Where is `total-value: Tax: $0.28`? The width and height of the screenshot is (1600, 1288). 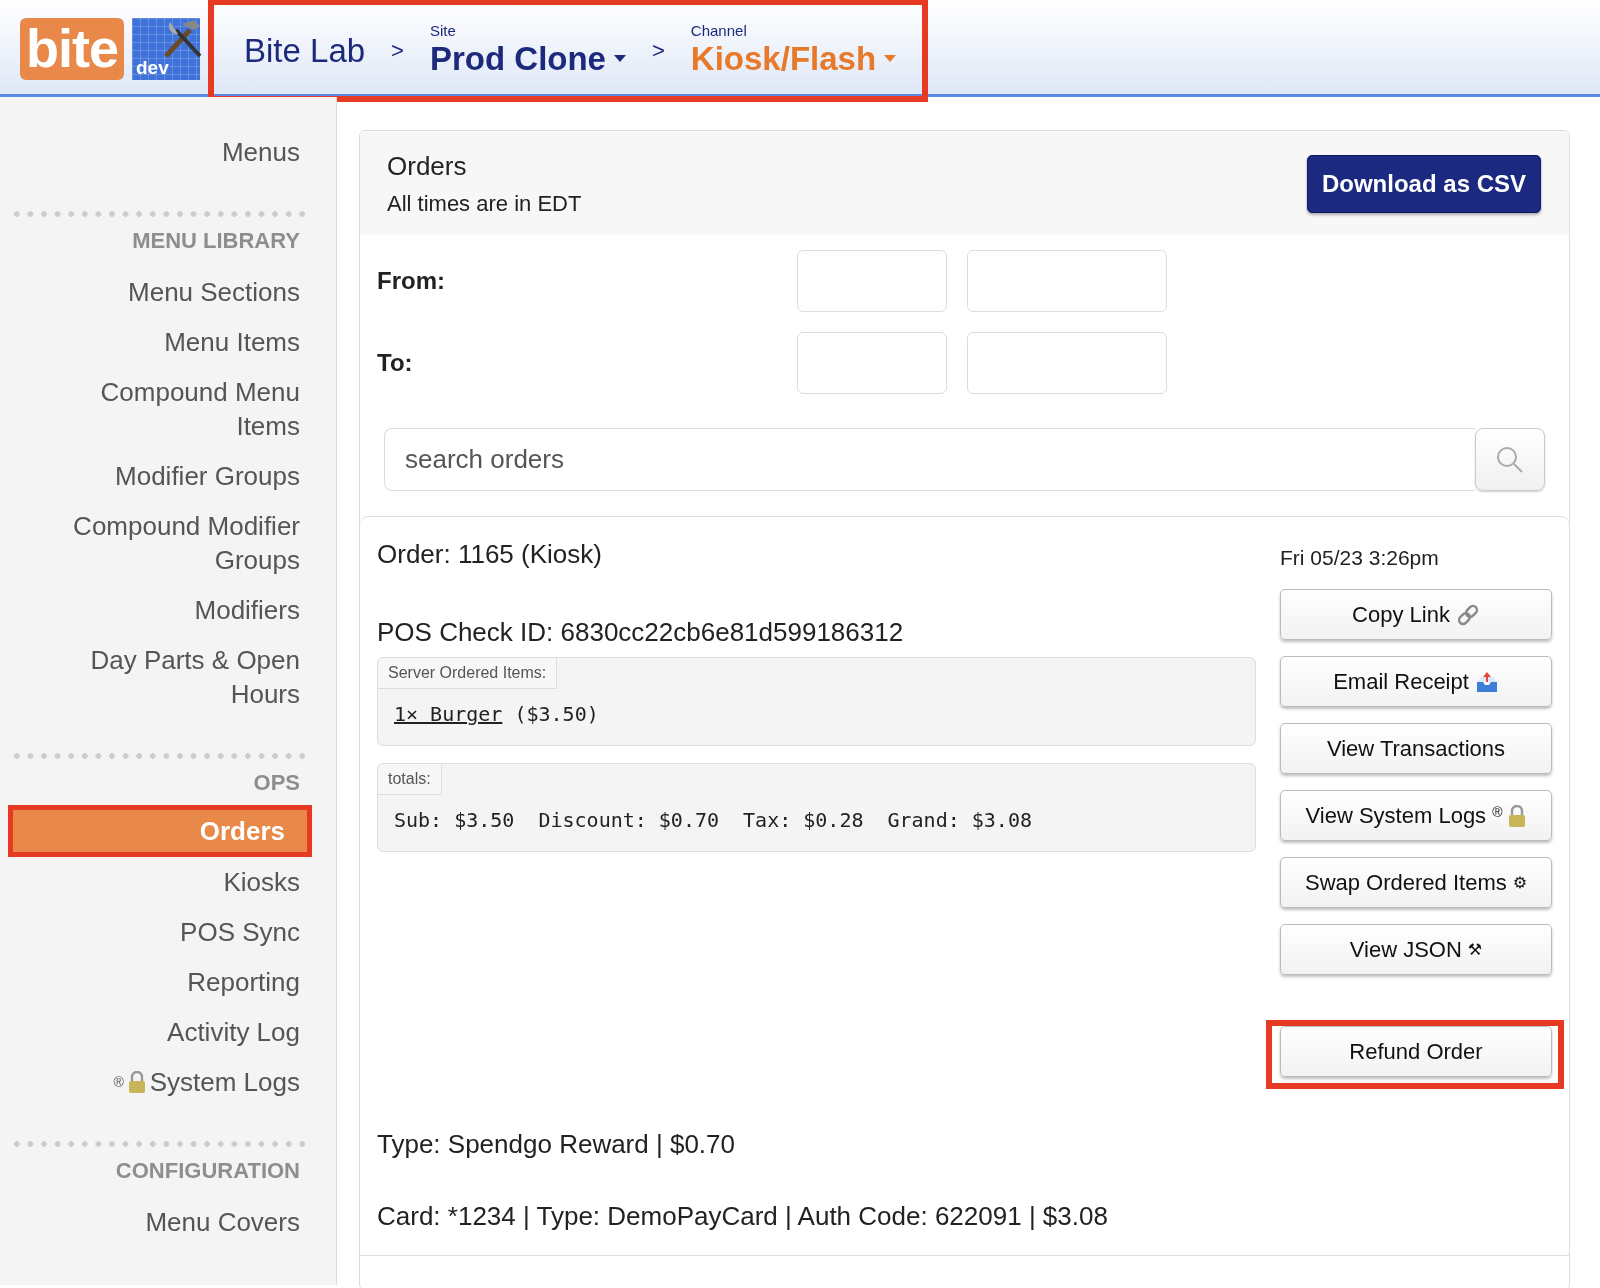
total-value: Tax: $0.28 is located at coordinates (803, 820).